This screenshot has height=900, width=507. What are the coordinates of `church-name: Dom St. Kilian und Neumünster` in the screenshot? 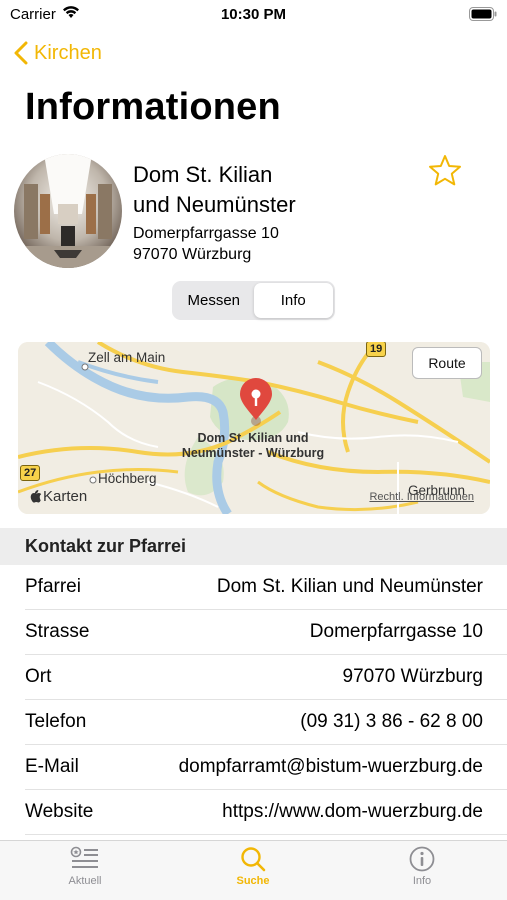 It's located at (263, 190).